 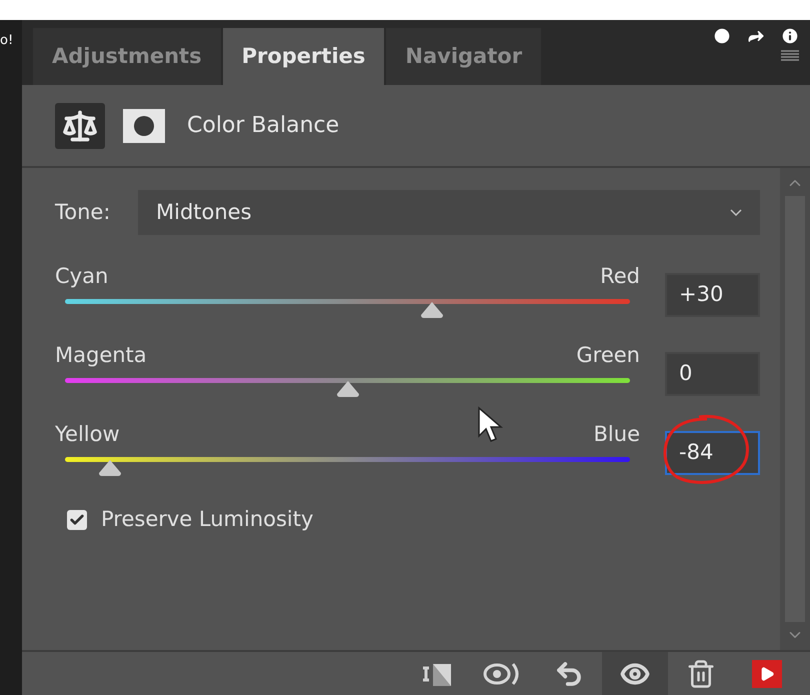 What do you see at coordinates (790, 36) in the screenshot?
I see `info-icon` at bounding box center [790, 36].